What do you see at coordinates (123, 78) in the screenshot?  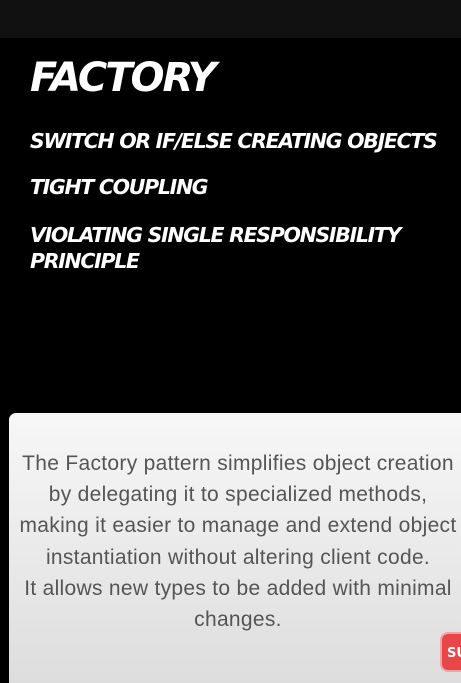 I see `slide-title: FACTORY` at bounding box center [123, 78].